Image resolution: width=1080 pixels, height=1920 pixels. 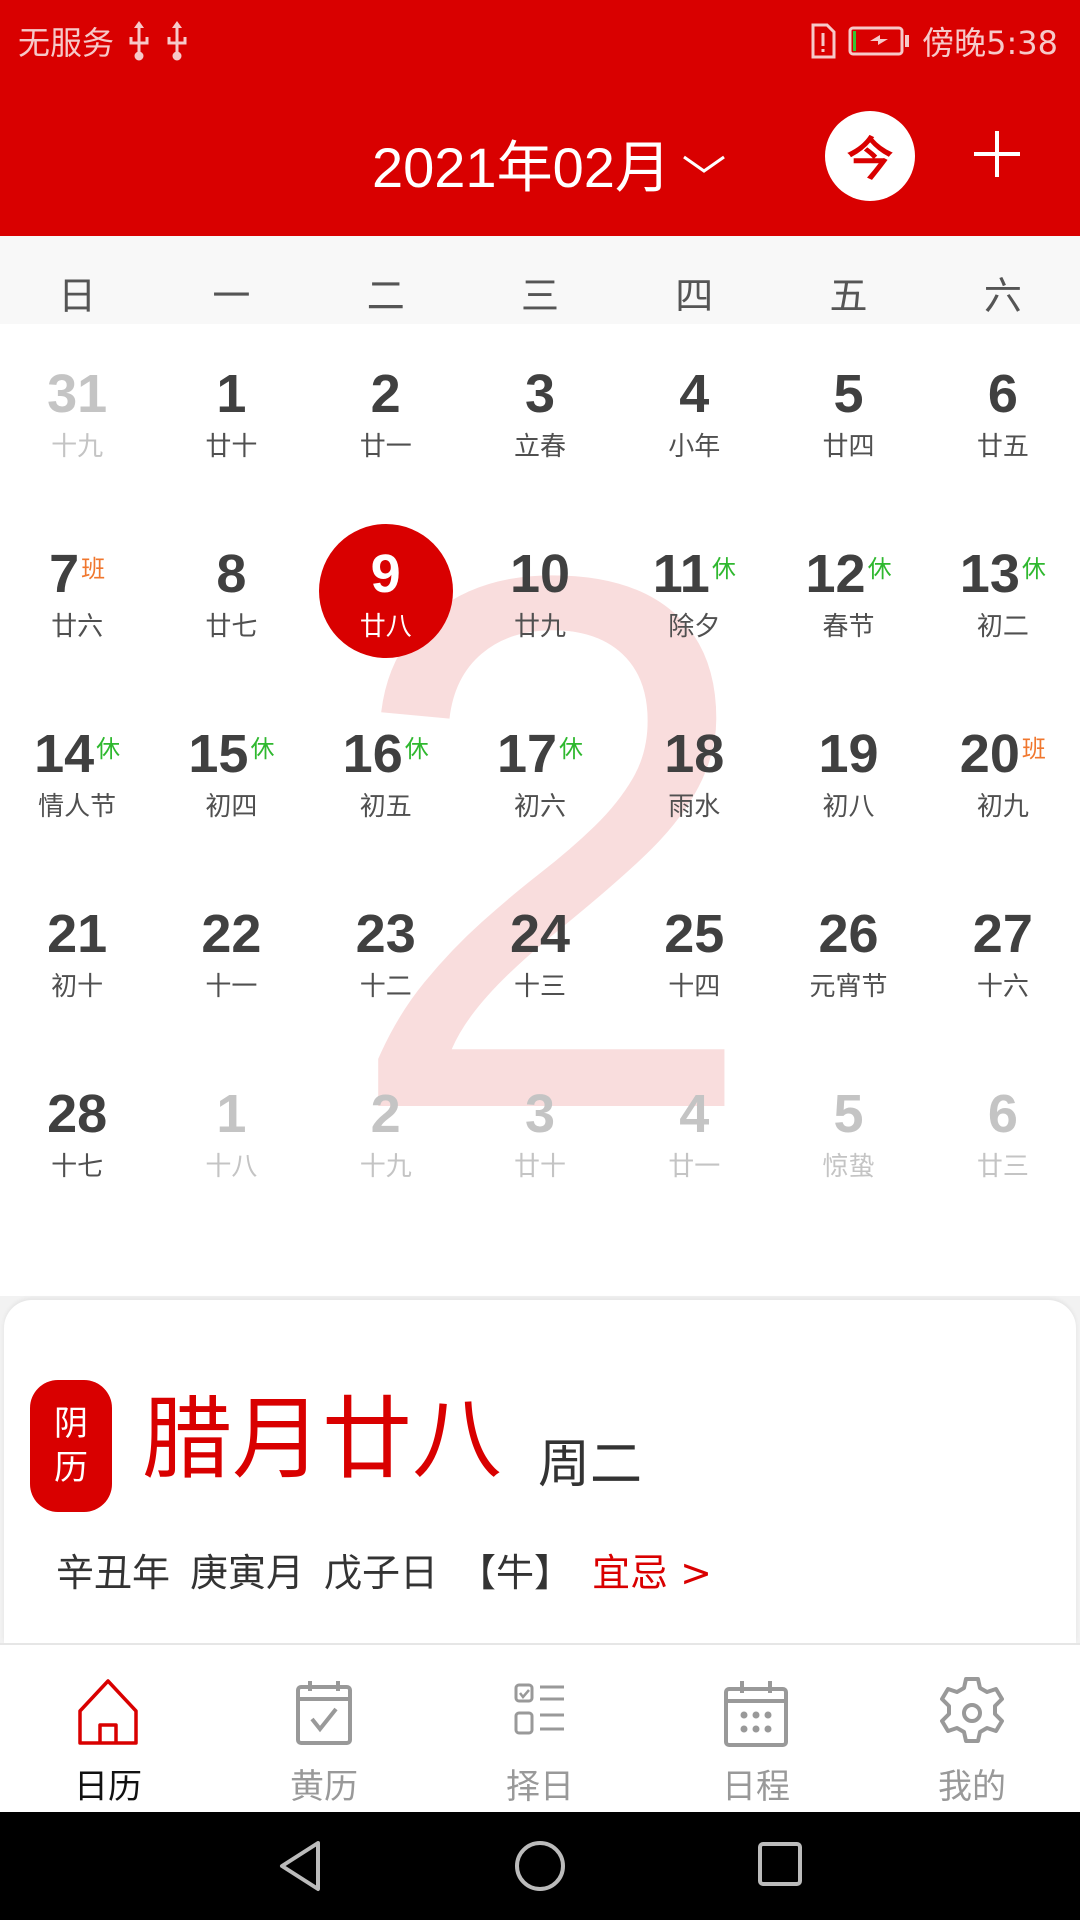 I want to click on lunar-day: 廿六, so click(x=77, y=627).